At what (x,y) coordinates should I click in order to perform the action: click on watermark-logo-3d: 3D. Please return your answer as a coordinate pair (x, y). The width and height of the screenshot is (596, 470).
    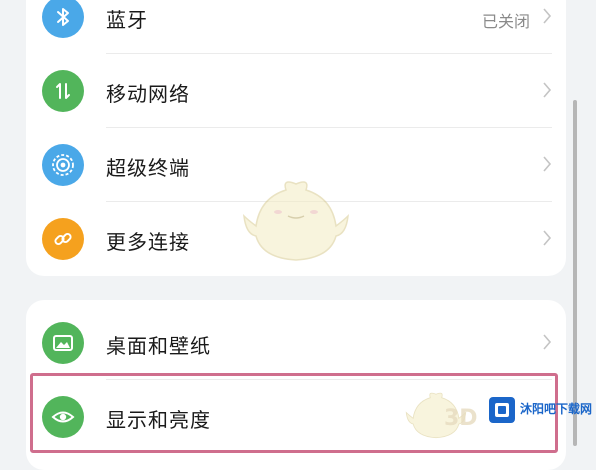
    Looking at the image, I should click on (461, 418).